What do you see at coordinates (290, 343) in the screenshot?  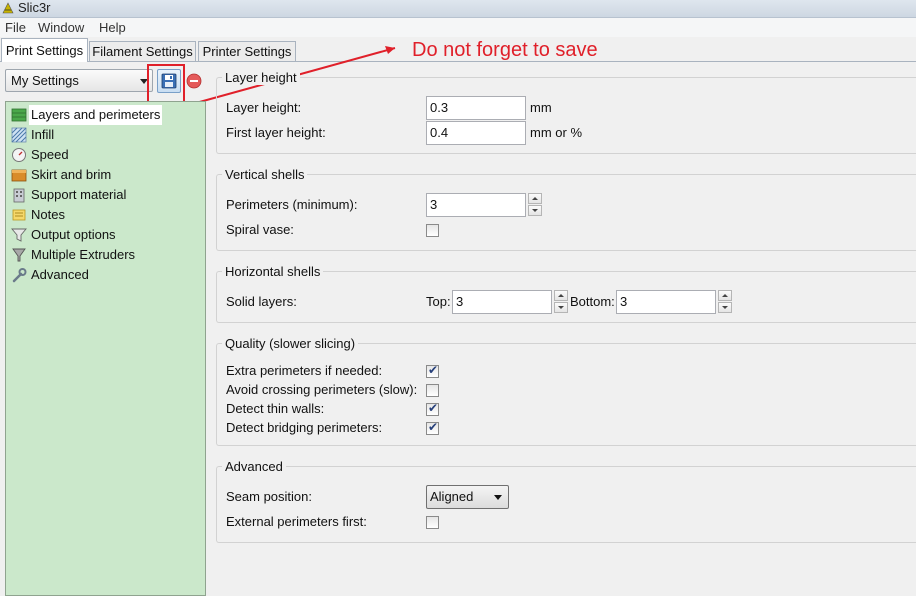 I see `group-title: Quality (slower slicing)` at bounding box center [290, 343].